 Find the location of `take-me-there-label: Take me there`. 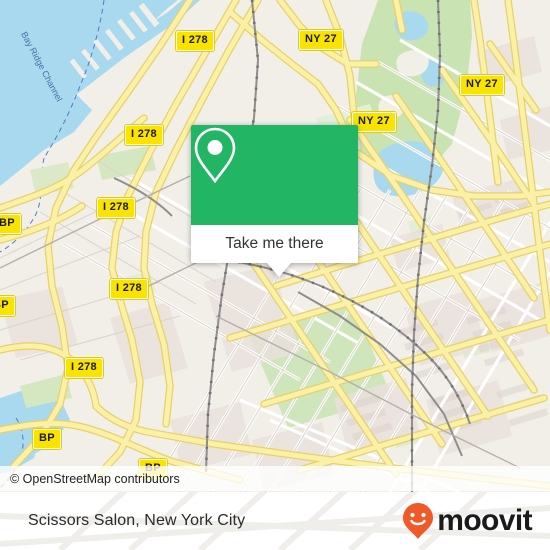

take-me-there-label: Take me there is located at coordinates (274, 243).